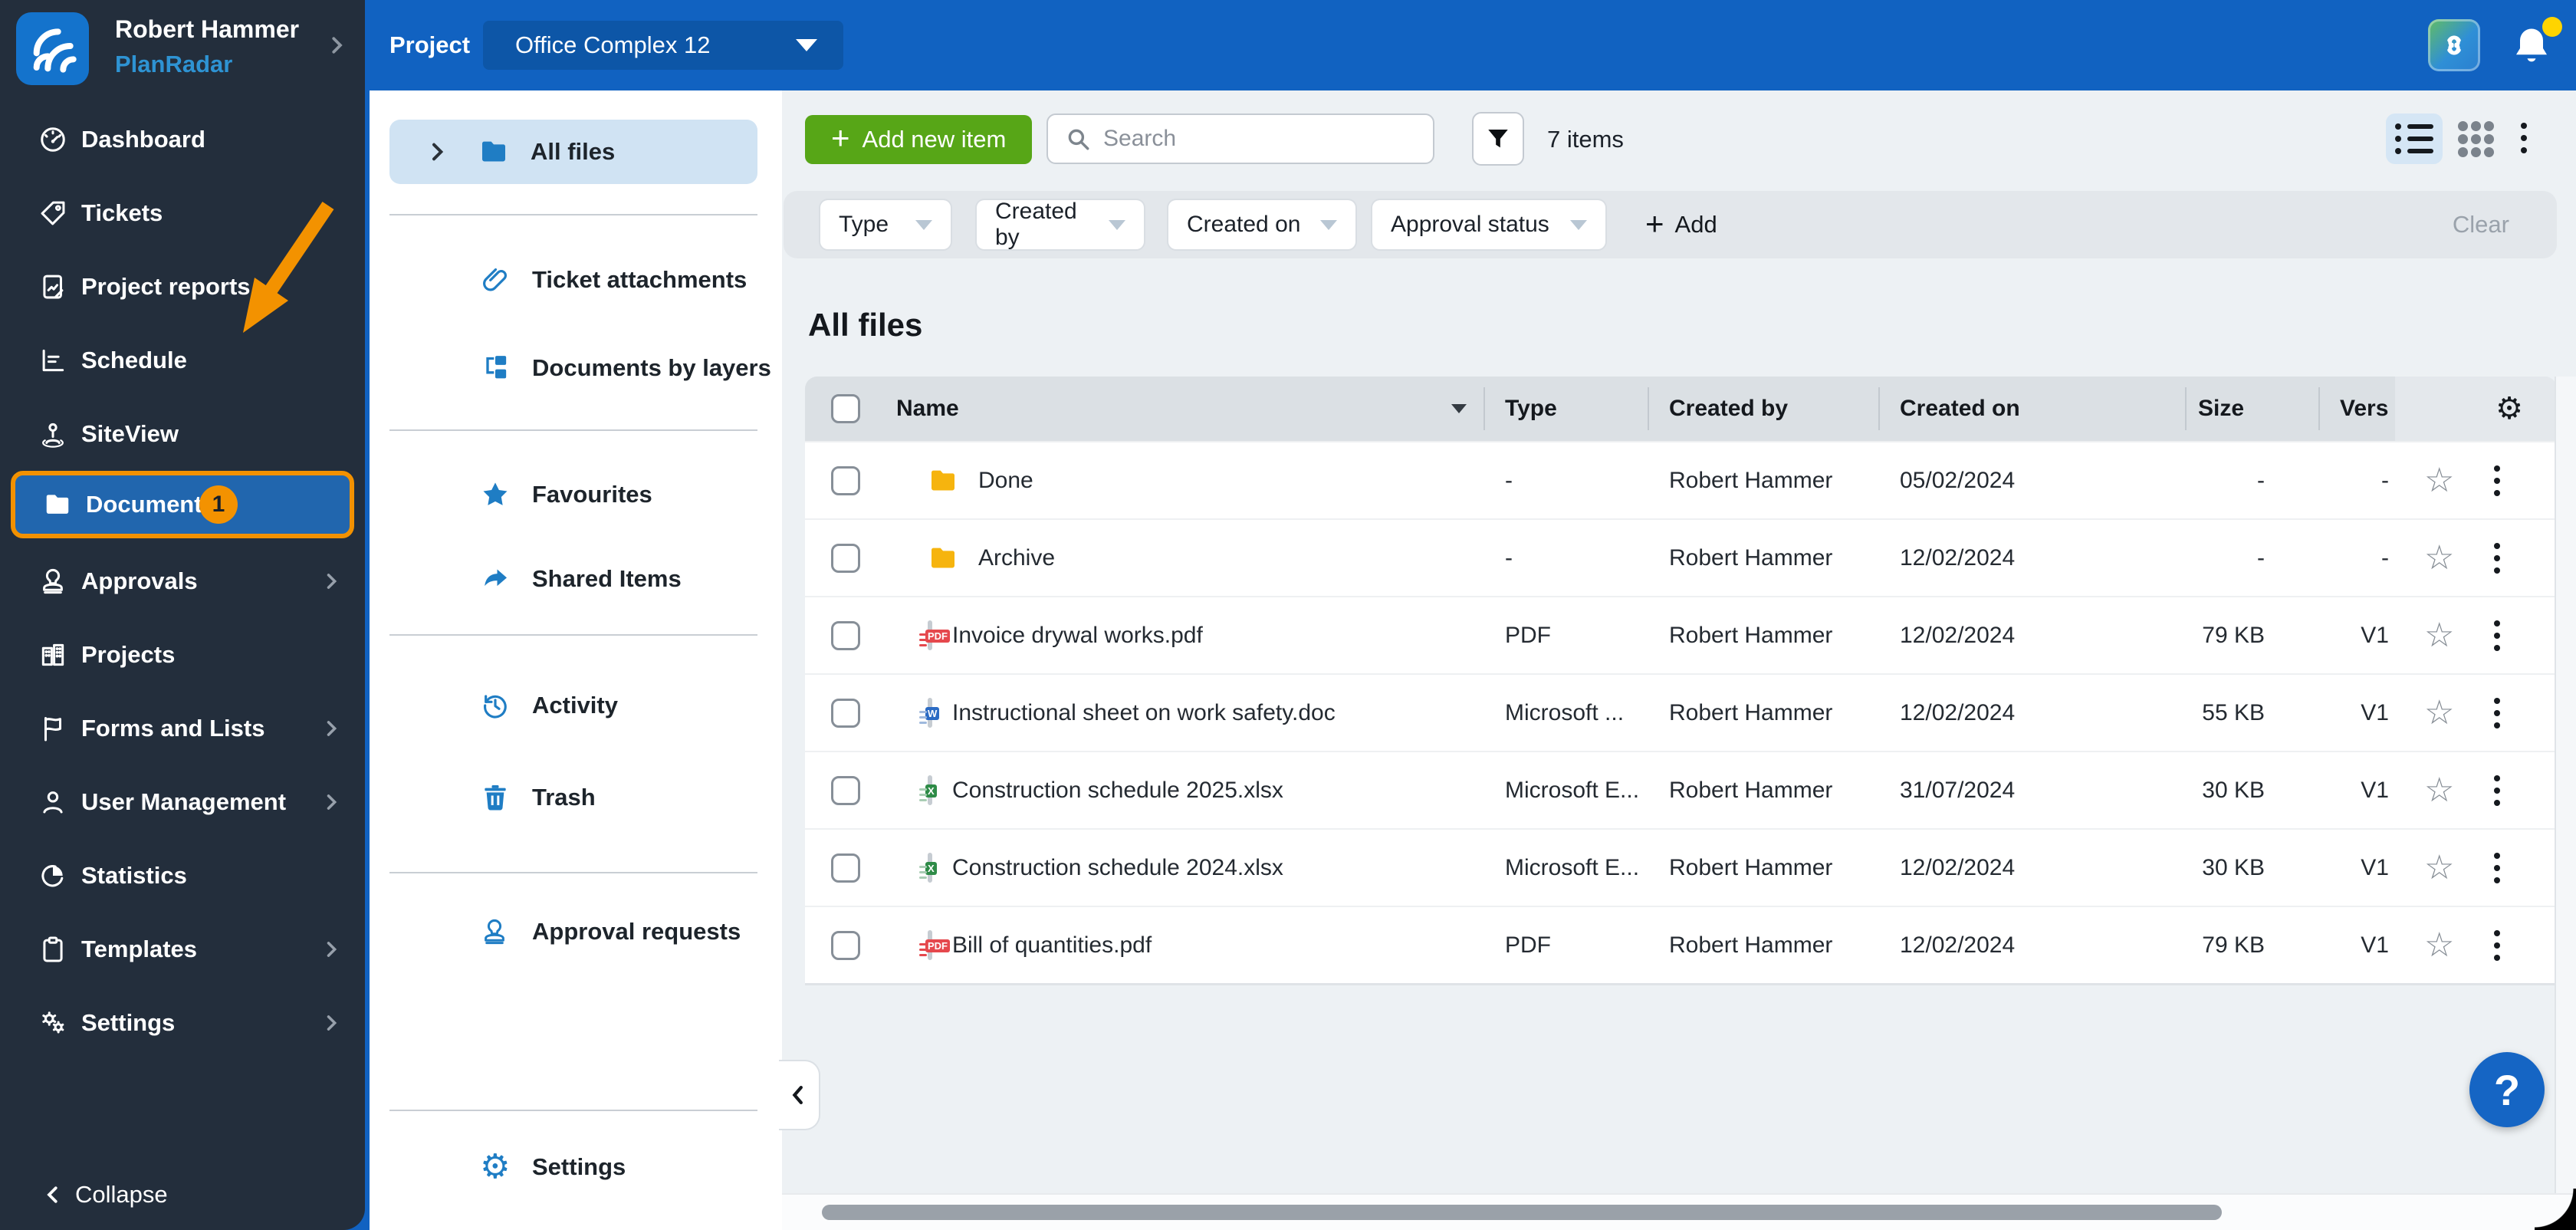  Describe the element at coordinates (182, 802) in the screenshot. I see `sidebar-item-user-management: User Management` at that location.